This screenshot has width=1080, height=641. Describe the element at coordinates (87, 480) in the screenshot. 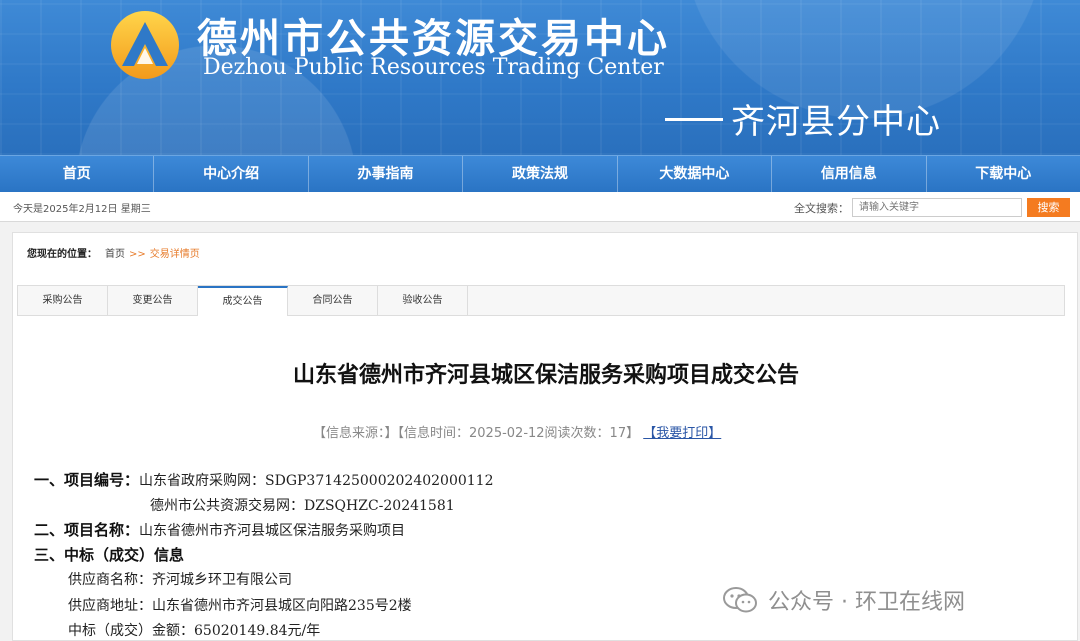

I see `section-1-heading: 一、项目编号：` at that location.